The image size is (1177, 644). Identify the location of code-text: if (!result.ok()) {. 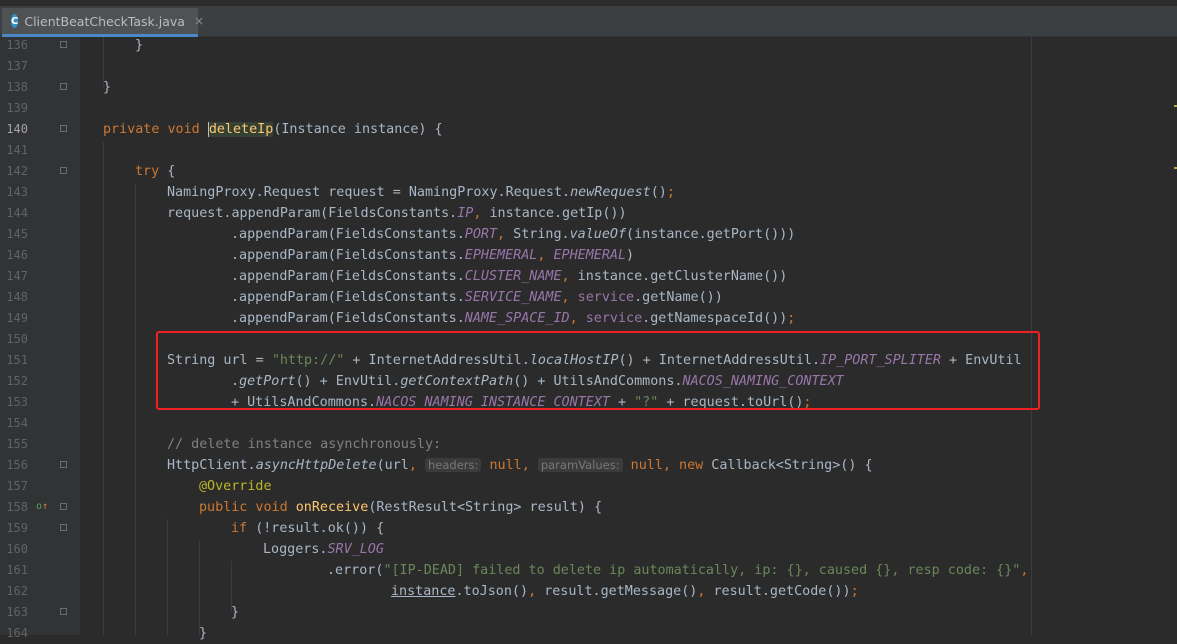
(307, 528).